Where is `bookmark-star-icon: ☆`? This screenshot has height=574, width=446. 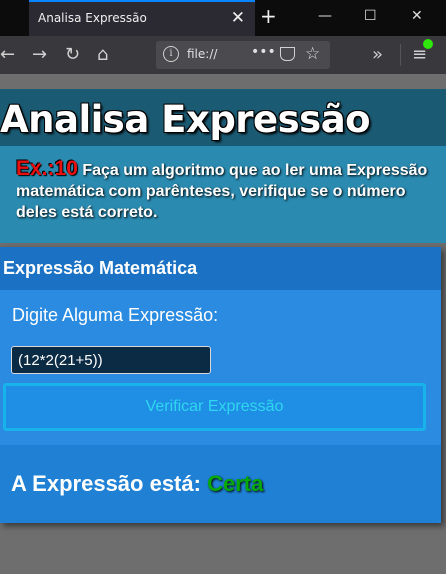
bookmark-star-icon: ☆ is located at coordinates (312, 54).